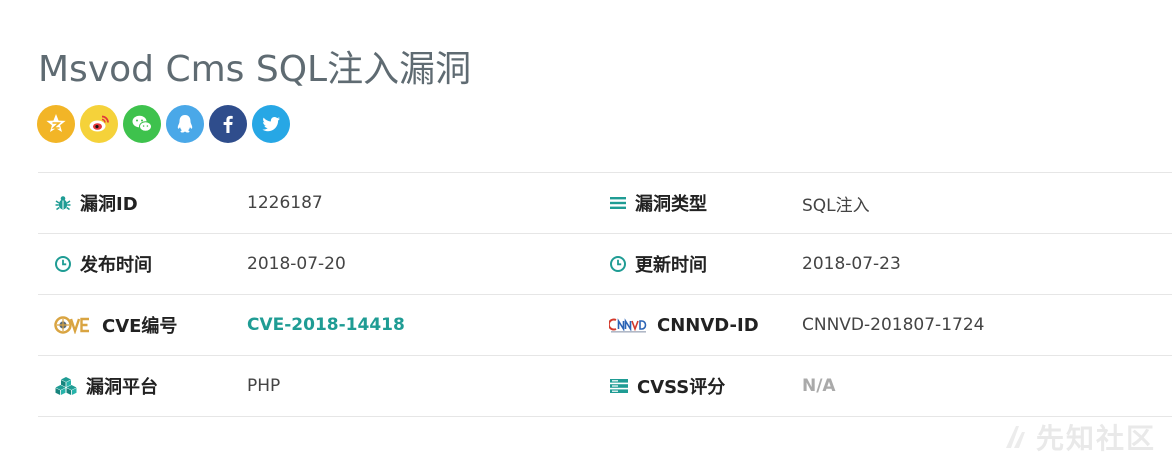 The image size is (1172, 463). What do you see at coordinates (618, 203) in the screenshot?
I see `list-icon` at bounding box center [618, 203].